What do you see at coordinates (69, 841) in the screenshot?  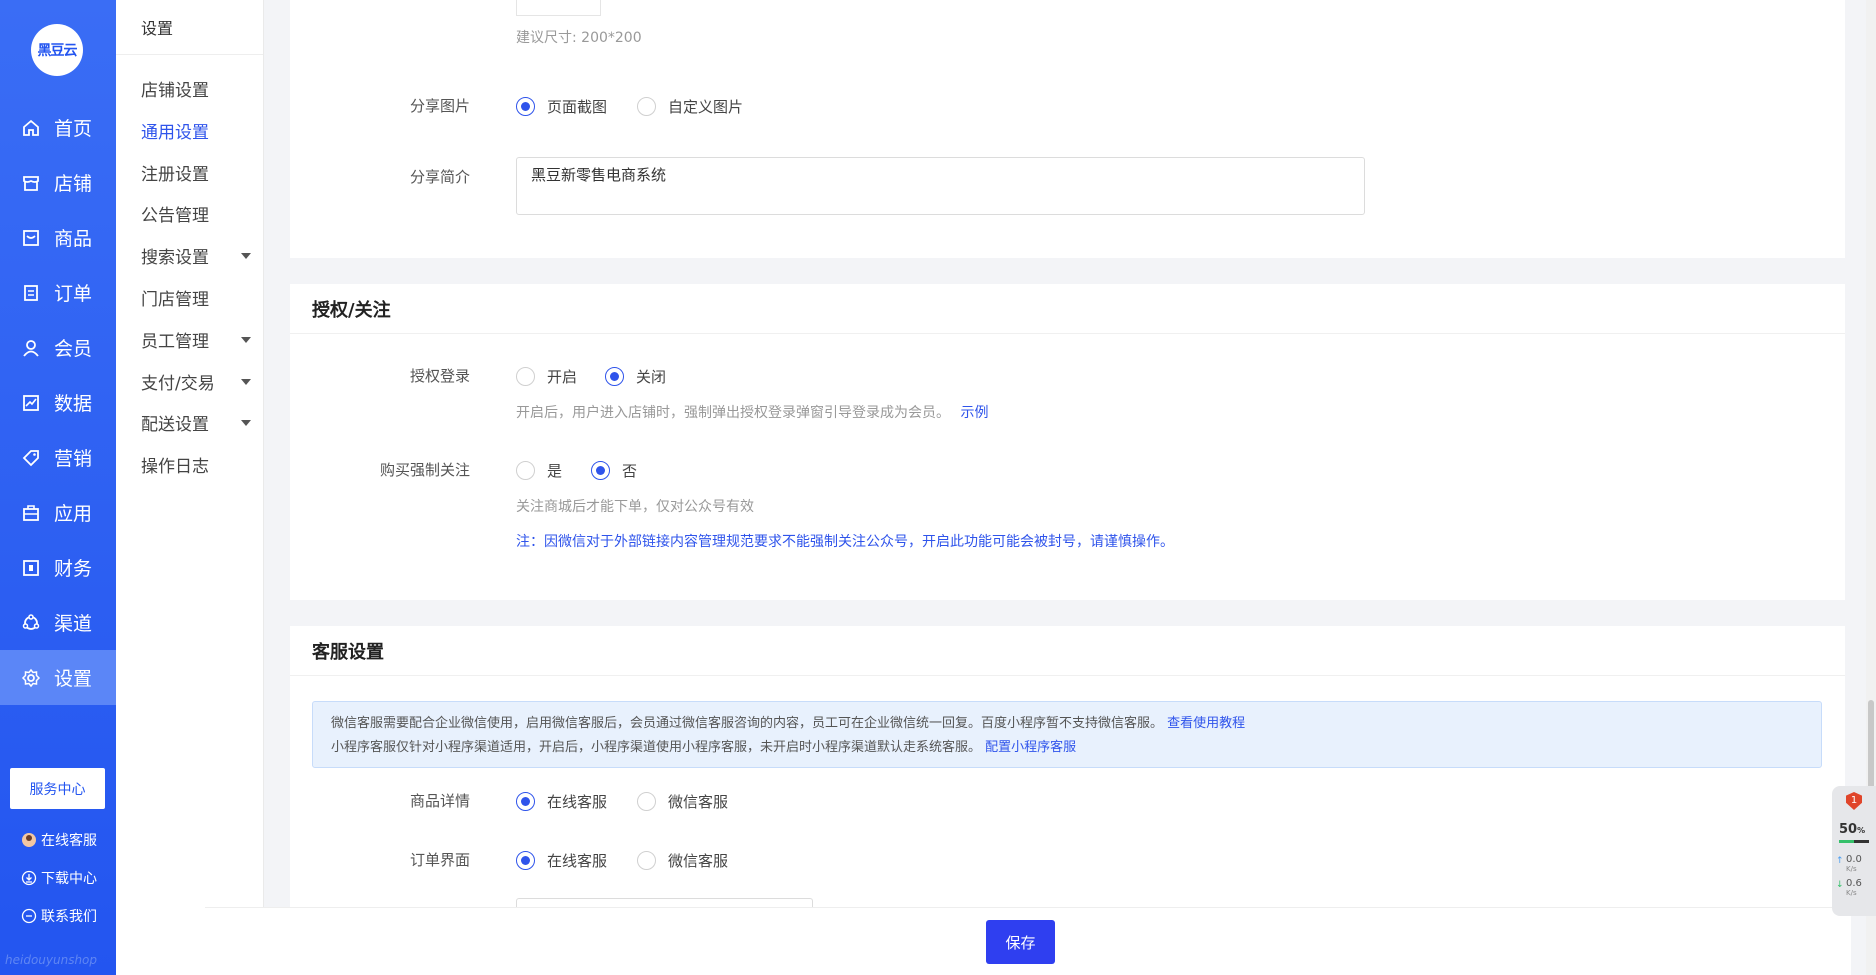 I see `online-service-label: 在线客服` at bounding box center [69, 841].